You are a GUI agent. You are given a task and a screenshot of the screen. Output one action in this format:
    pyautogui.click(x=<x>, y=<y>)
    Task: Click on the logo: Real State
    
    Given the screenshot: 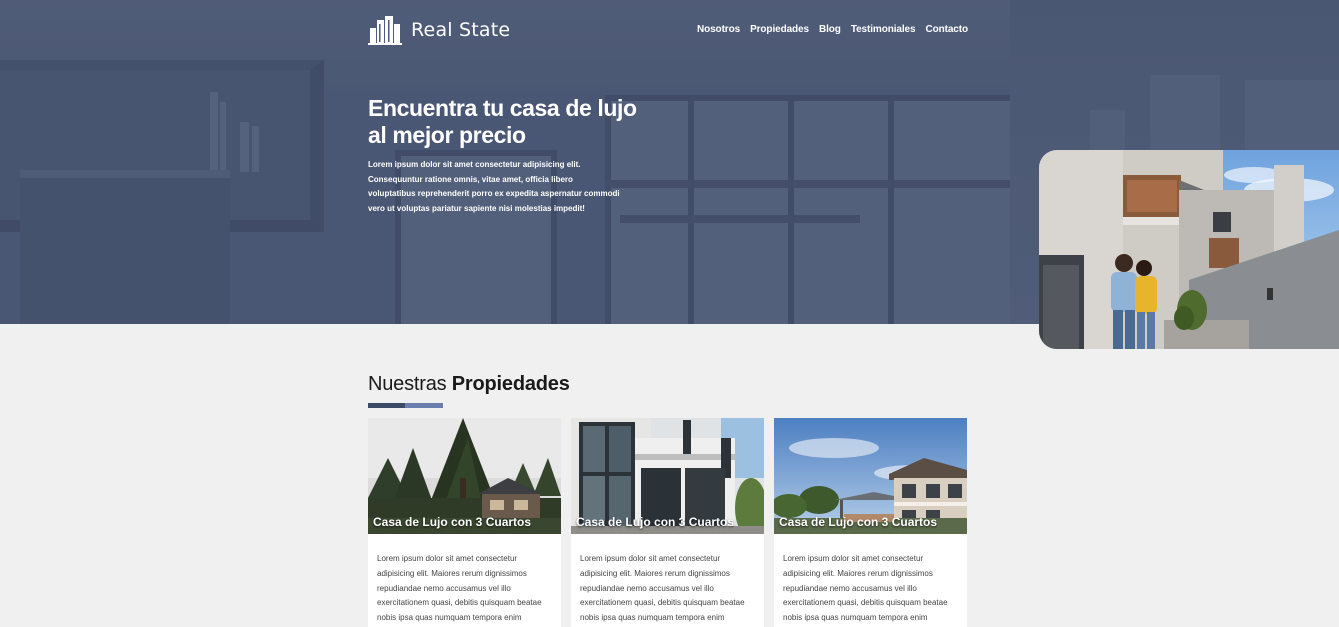 What is the action you would take?
    pyautogui.click(x=439, y=30)
    